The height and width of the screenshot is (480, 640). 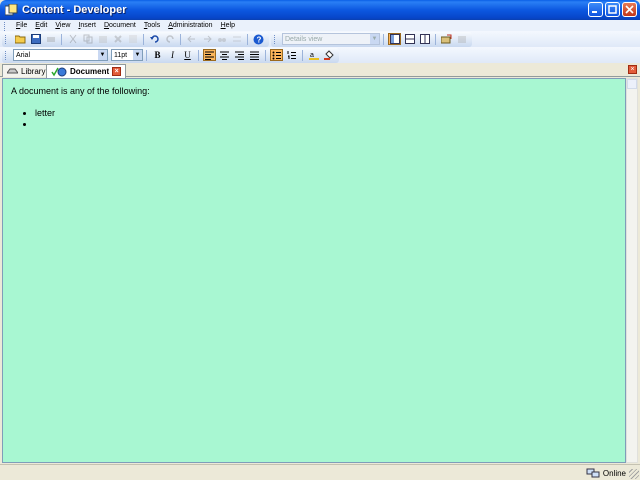 What do you see at coordinates (394, 39) in the screenshot?
I see `layout-single-button` at bounding box center [394, 39].